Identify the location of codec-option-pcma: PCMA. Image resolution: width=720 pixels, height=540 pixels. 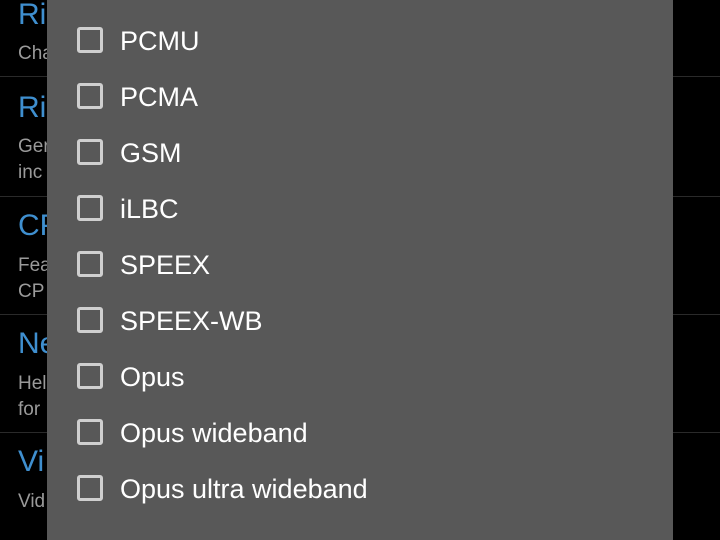
(360, 99).